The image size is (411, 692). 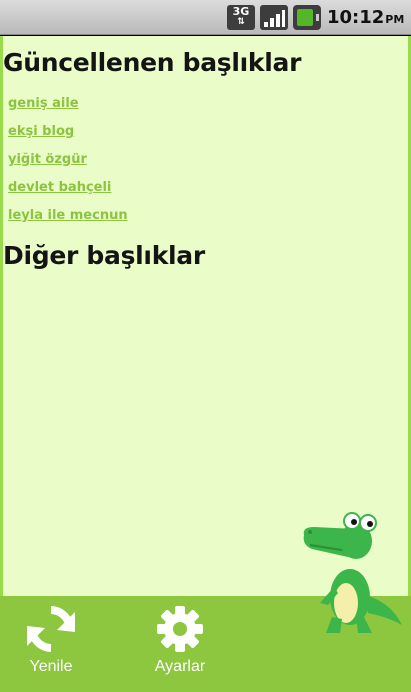 I want to click on topic-link: devlet bahçeli, so click(x=68, y=194).